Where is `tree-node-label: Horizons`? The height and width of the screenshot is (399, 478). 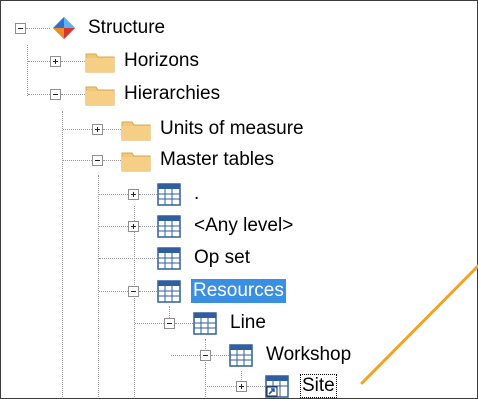
tree-node-label: Horizons is located at coordinates (161, 60).